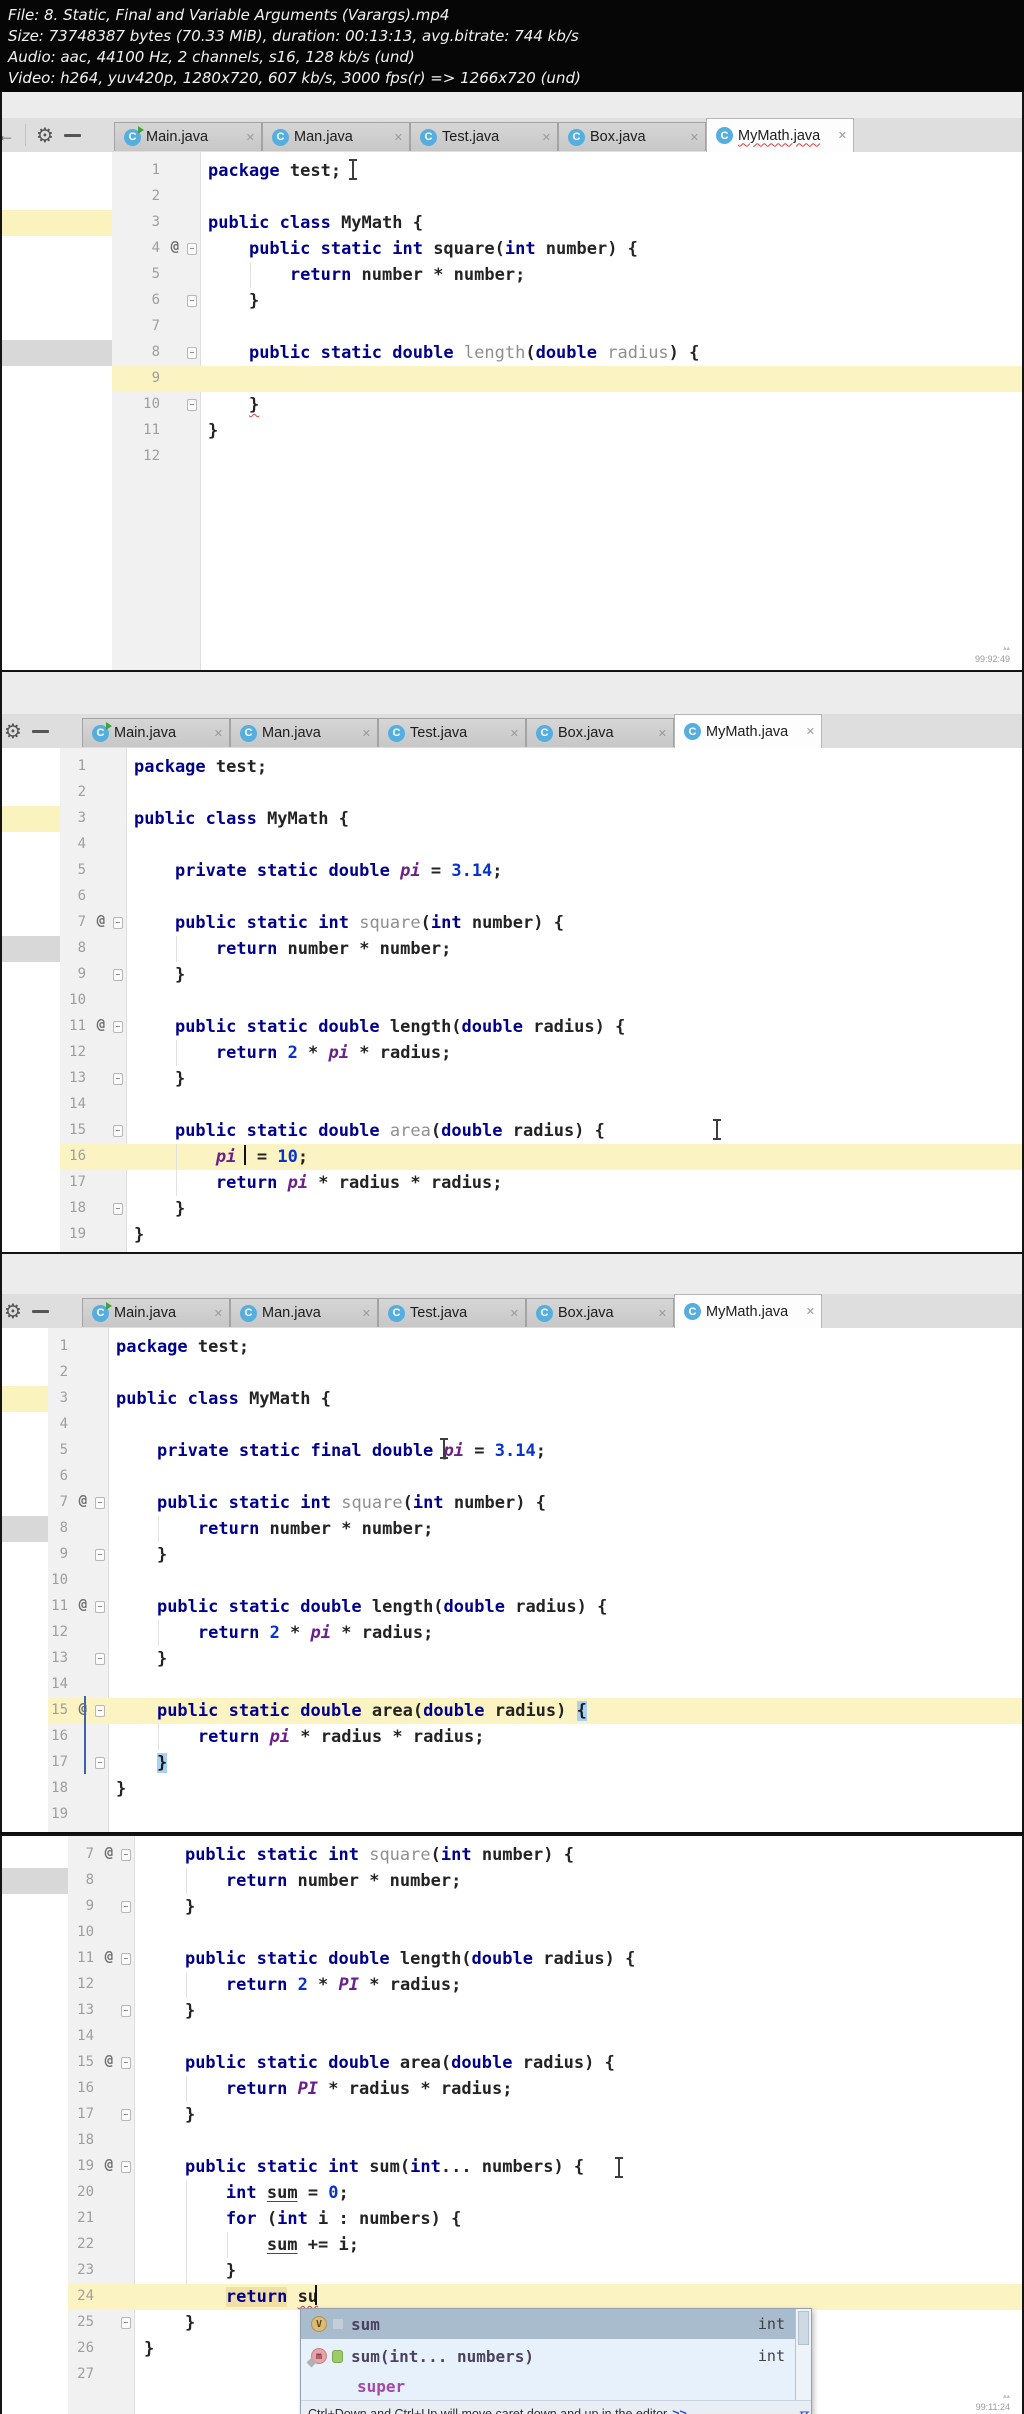 Image resolution: width=1024 pixels, height=2414 pixels. I want to click on token: ;, so click(540, 1451).